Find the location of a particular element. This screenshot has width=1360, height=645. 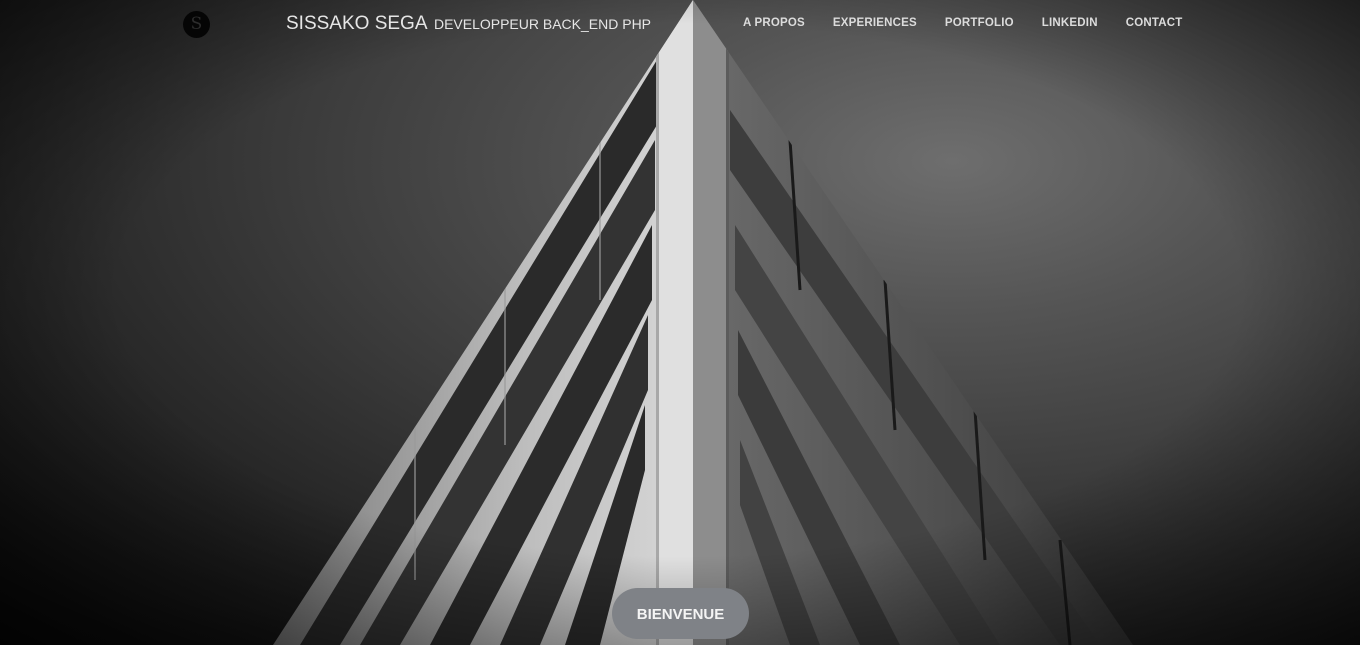

nav-item-experiences: EXPERIENCES is located at coordinates (875, 23).